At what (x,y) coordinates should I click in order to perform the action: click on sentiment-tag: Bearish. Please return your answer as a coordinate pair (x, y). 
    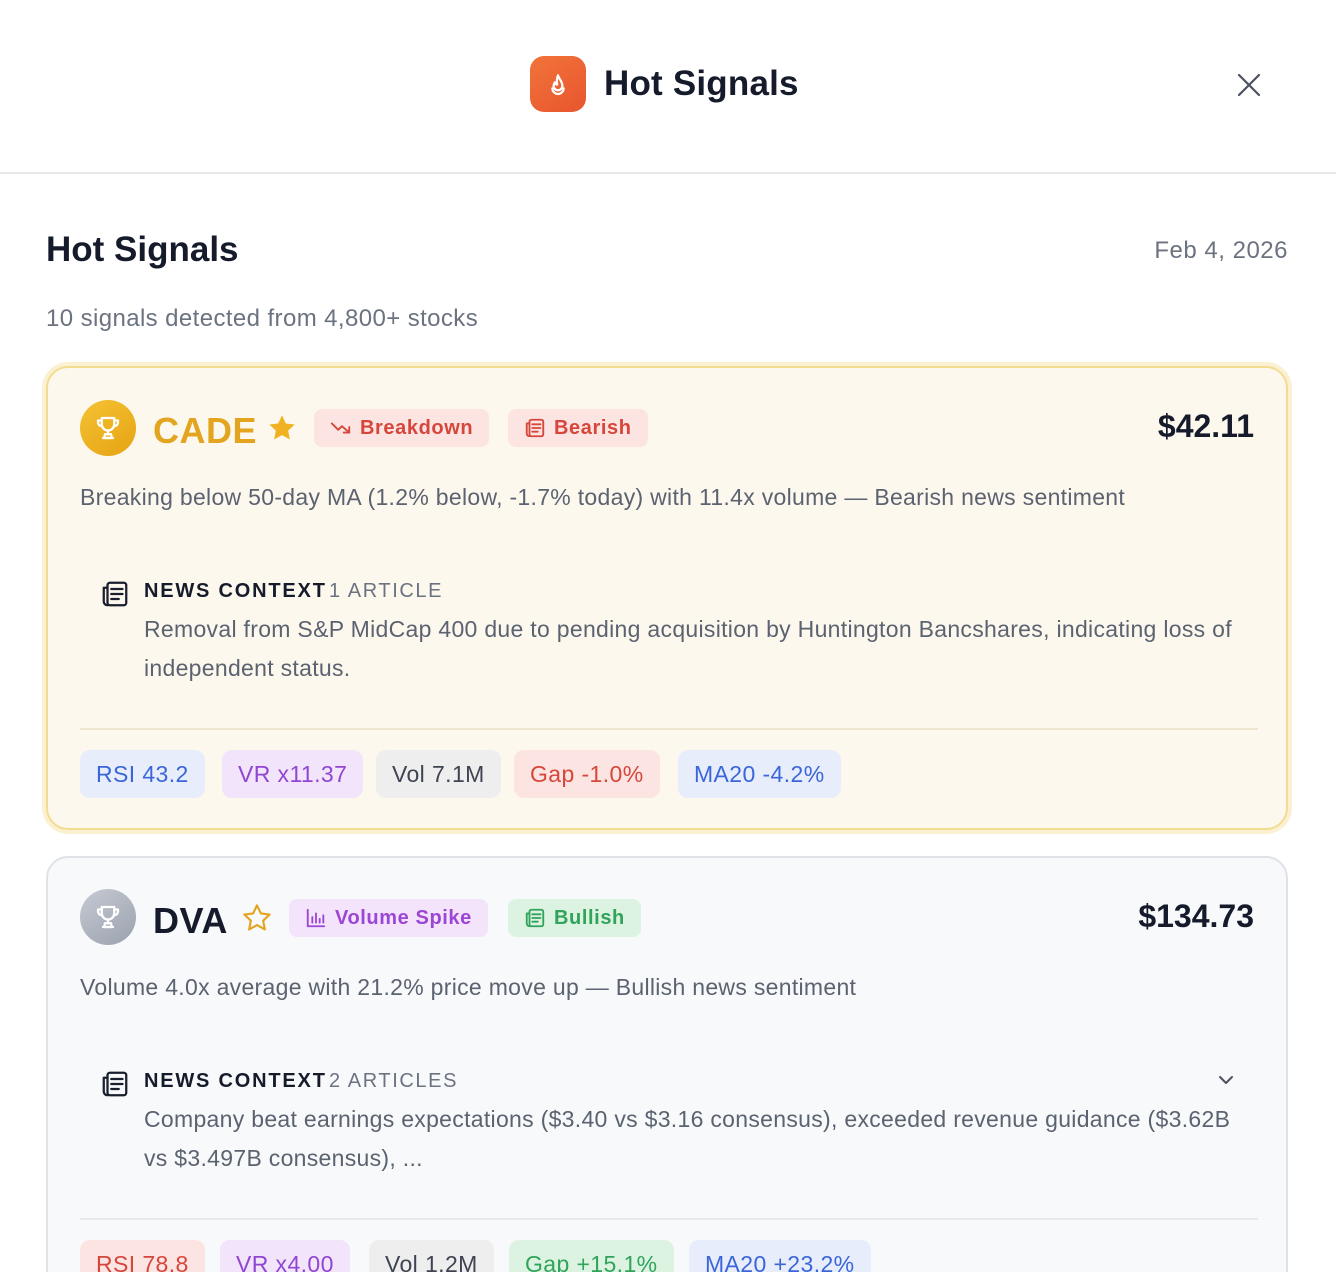
    Looking at the image, I should click on (578, 428).